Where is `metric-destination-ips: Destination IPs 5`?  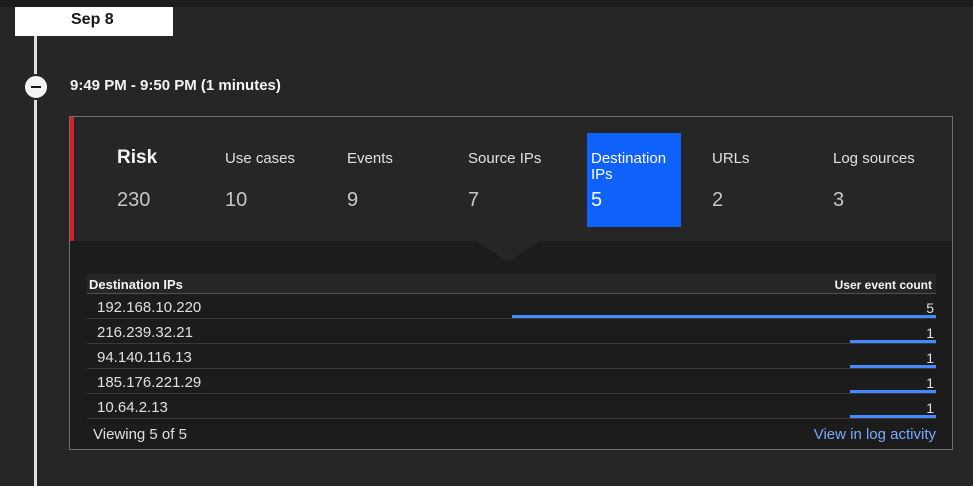
metric-destination-ips: Destination IPs 5 is located at coordinates (634, 180).